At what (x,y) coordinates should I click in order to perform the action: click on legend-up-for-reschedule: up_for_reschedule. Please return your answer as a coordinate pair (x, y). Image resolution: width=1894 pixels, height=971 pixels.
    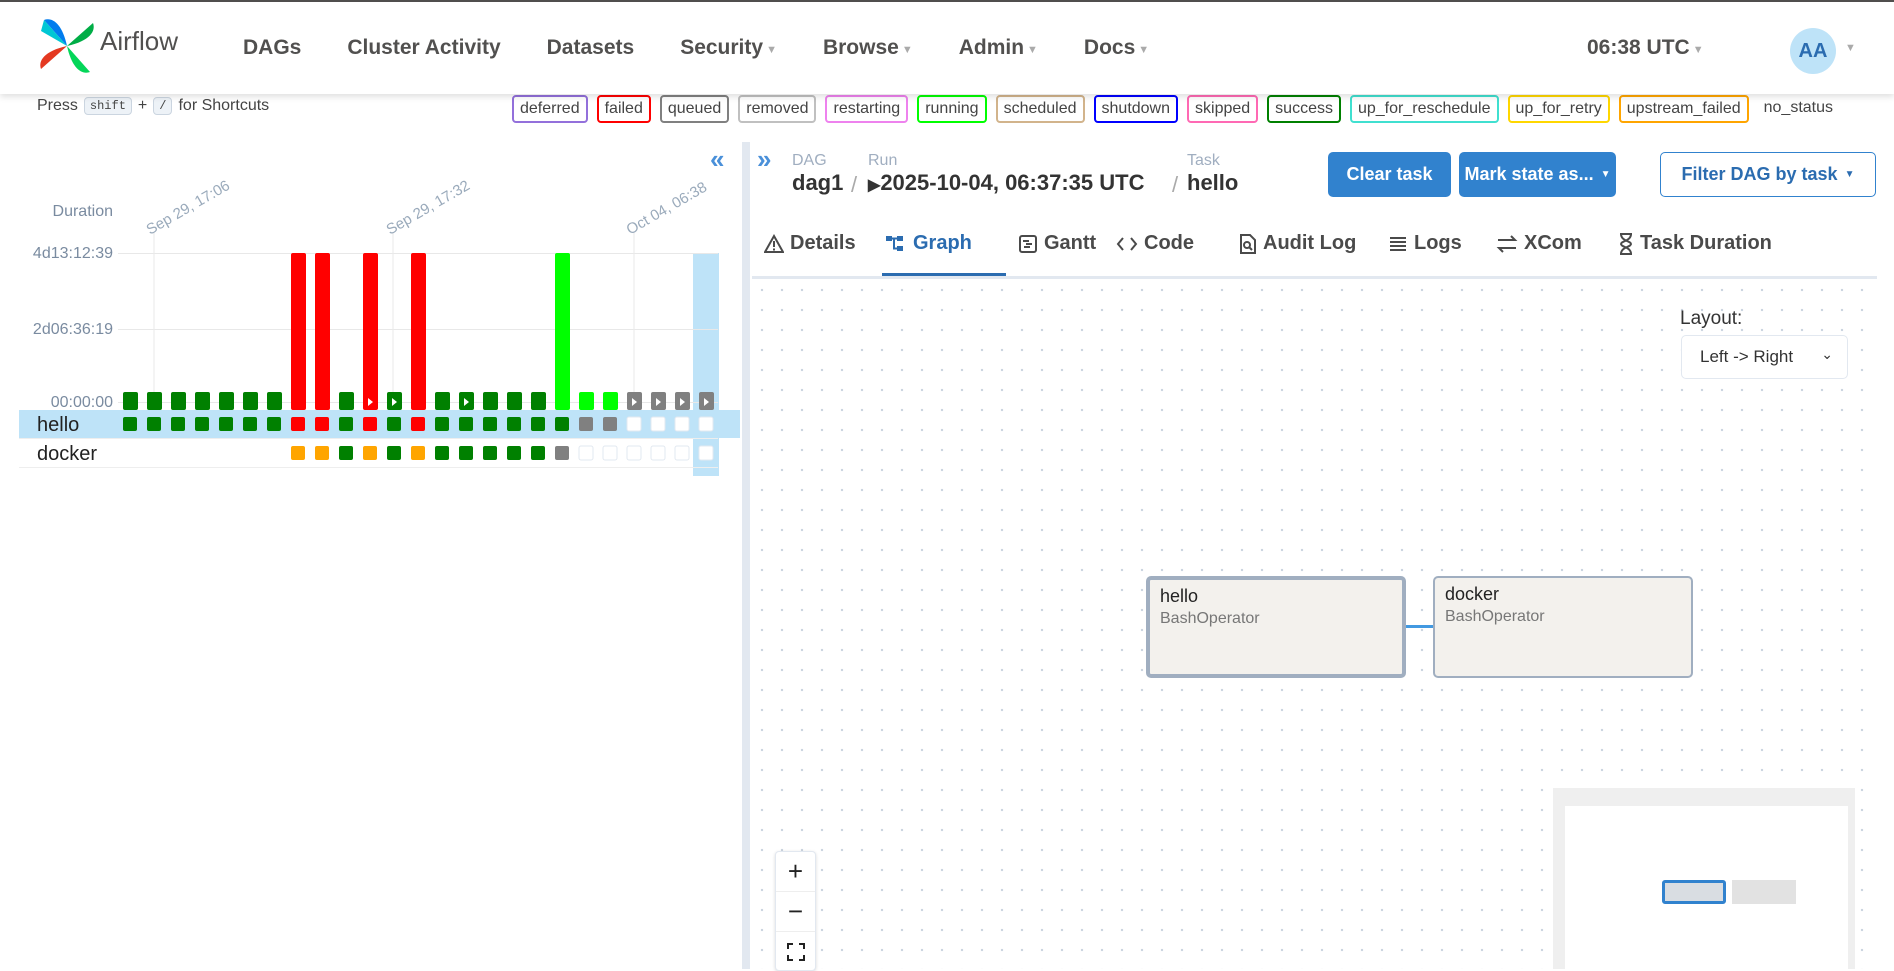
    Looking at the image, I should click on (1424, 109).